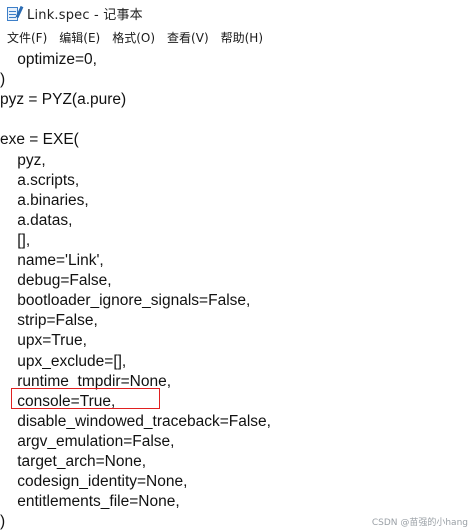 This screenshot has height=532, width=474. What do you see at coordinates (80, 37) in the screenshot?
I see `menu-edit: 编辑(E)` at bounding box center [80, 37].